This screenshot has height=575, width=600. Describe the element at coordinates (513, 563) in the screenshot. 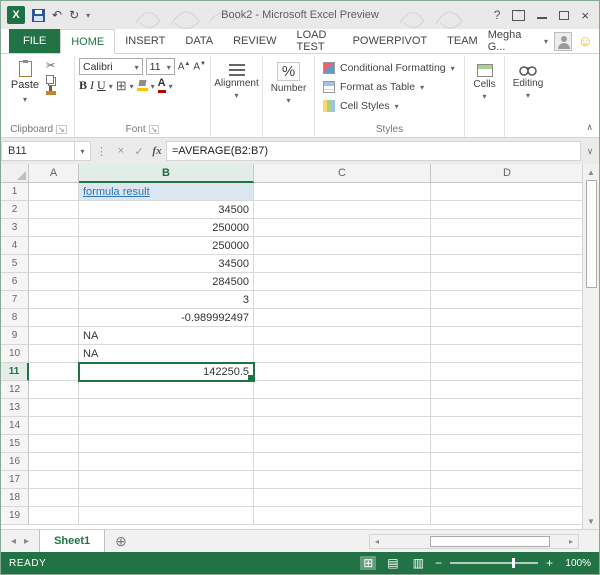

I see `zoom-slider-thumb` at that location.